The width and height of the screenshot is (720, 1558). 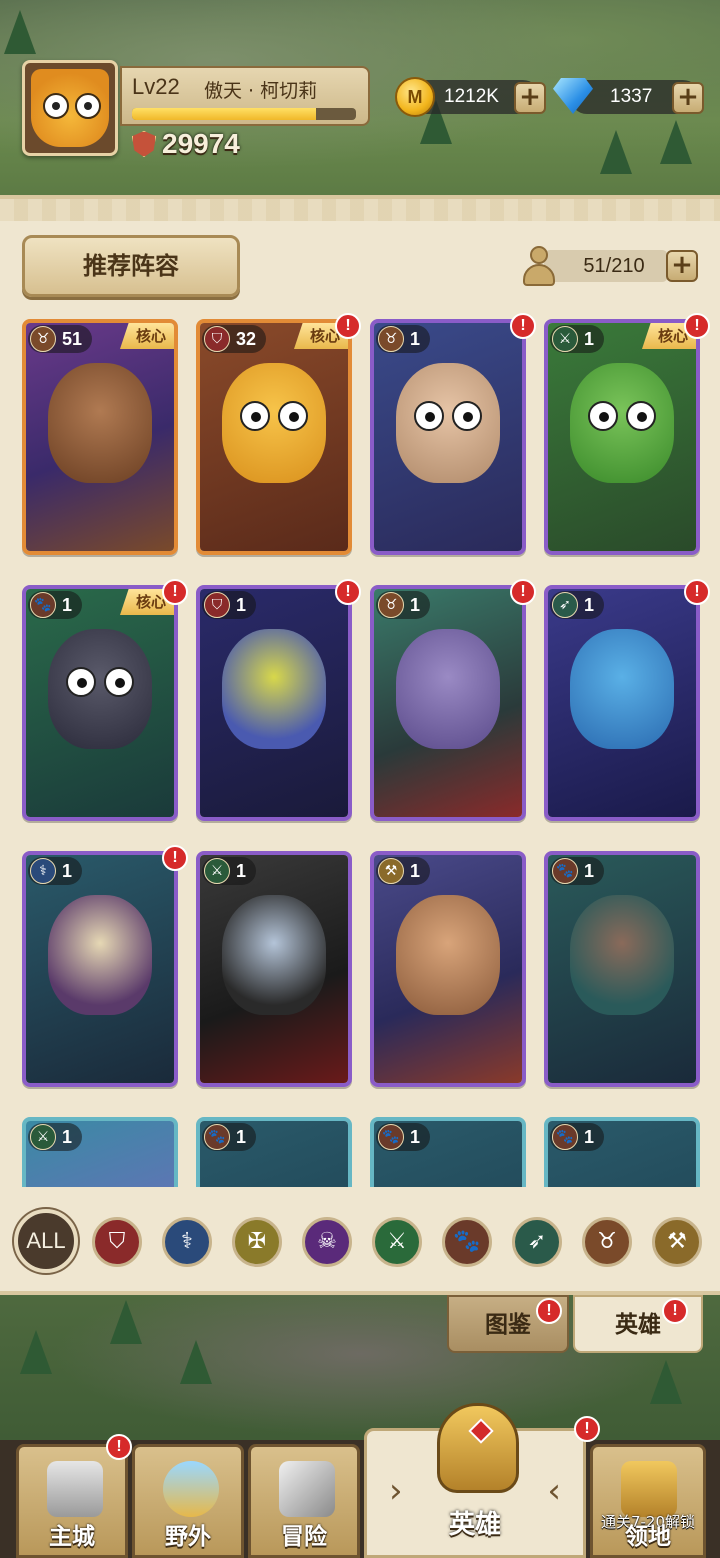 I want to click on person-icon, so click(x=539, y=266).